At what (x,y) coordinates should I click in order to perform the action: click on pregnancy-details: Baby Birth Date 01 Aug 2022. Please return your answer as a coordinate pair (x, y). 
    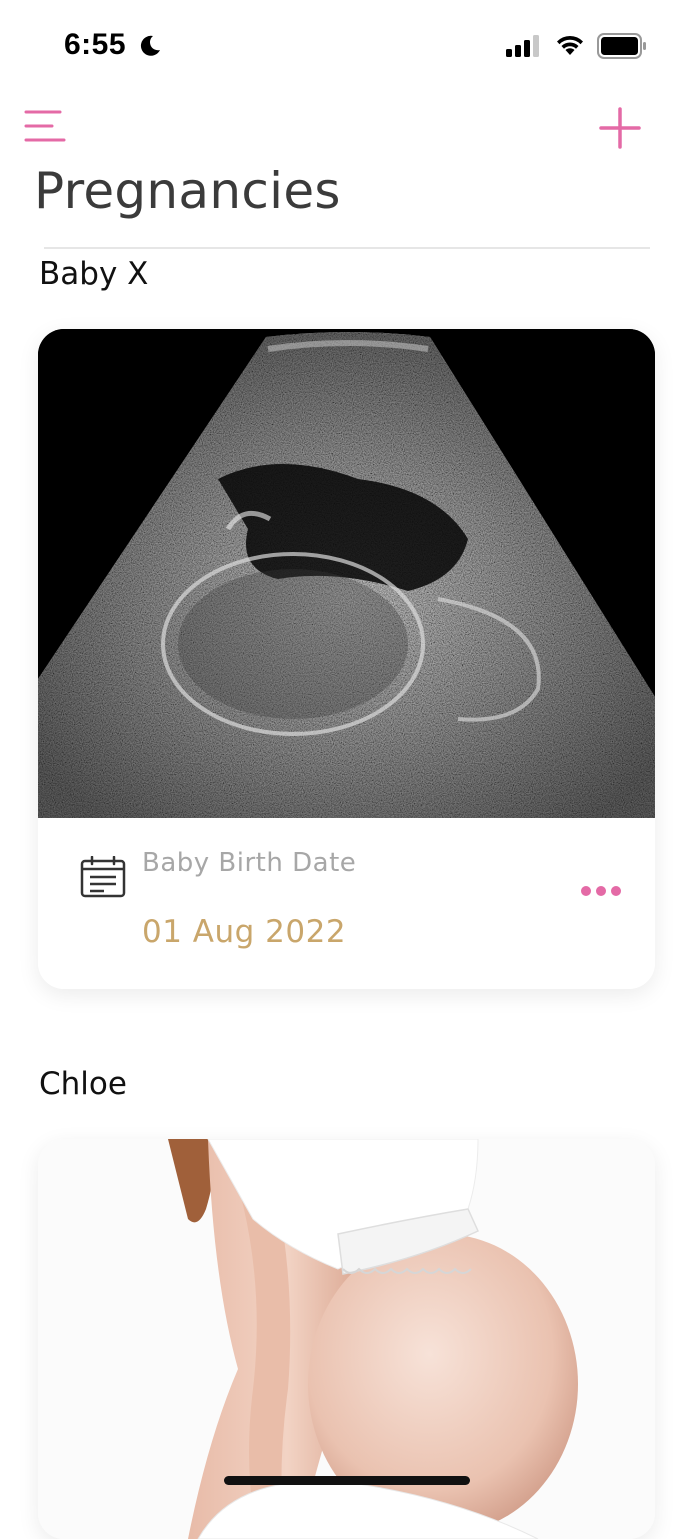
    Looking at the image, I should click on (346, 903).